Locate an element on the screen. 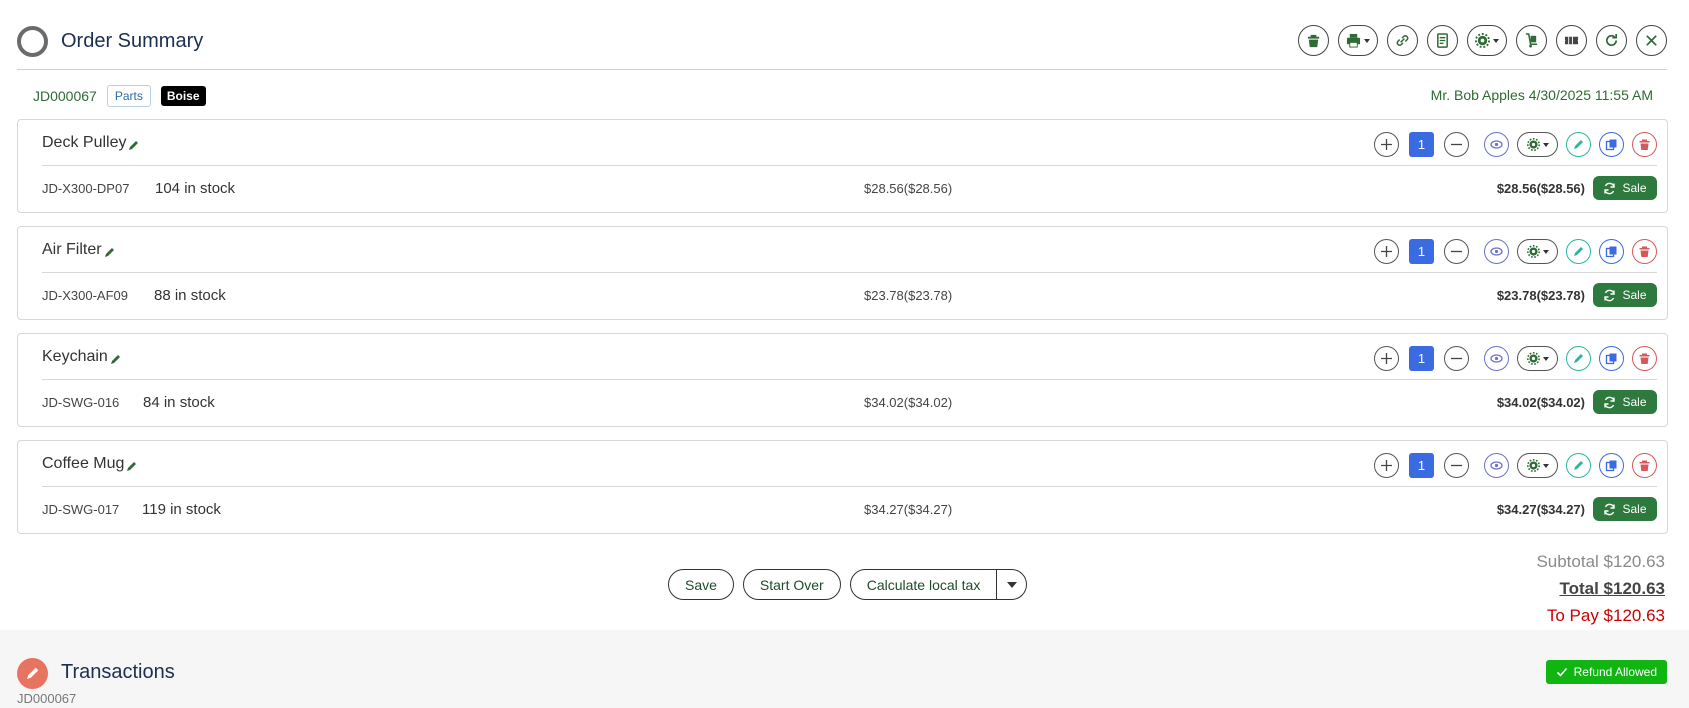 The height and width of the screenshot is (708, 1689). save-button: Save is located at coordinates (701, 584).